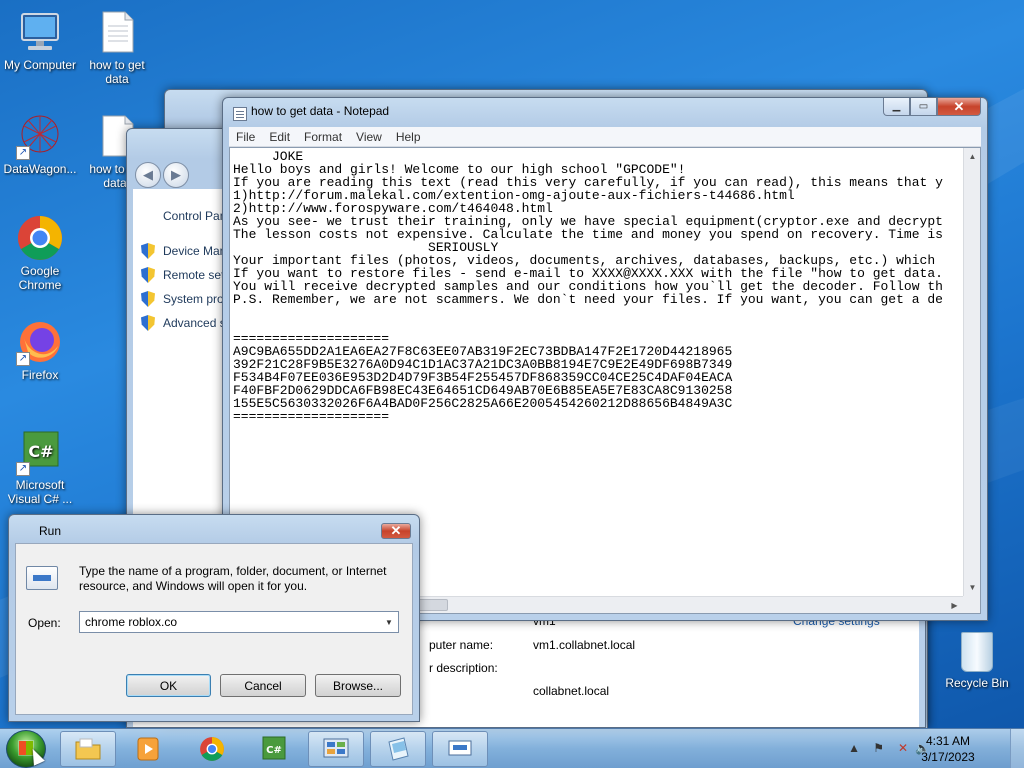 This screenshot has height=768, width=1024. Describe the element at coordinates (408, 137) in the screenshot. I see `menu-help: Help` at that location.